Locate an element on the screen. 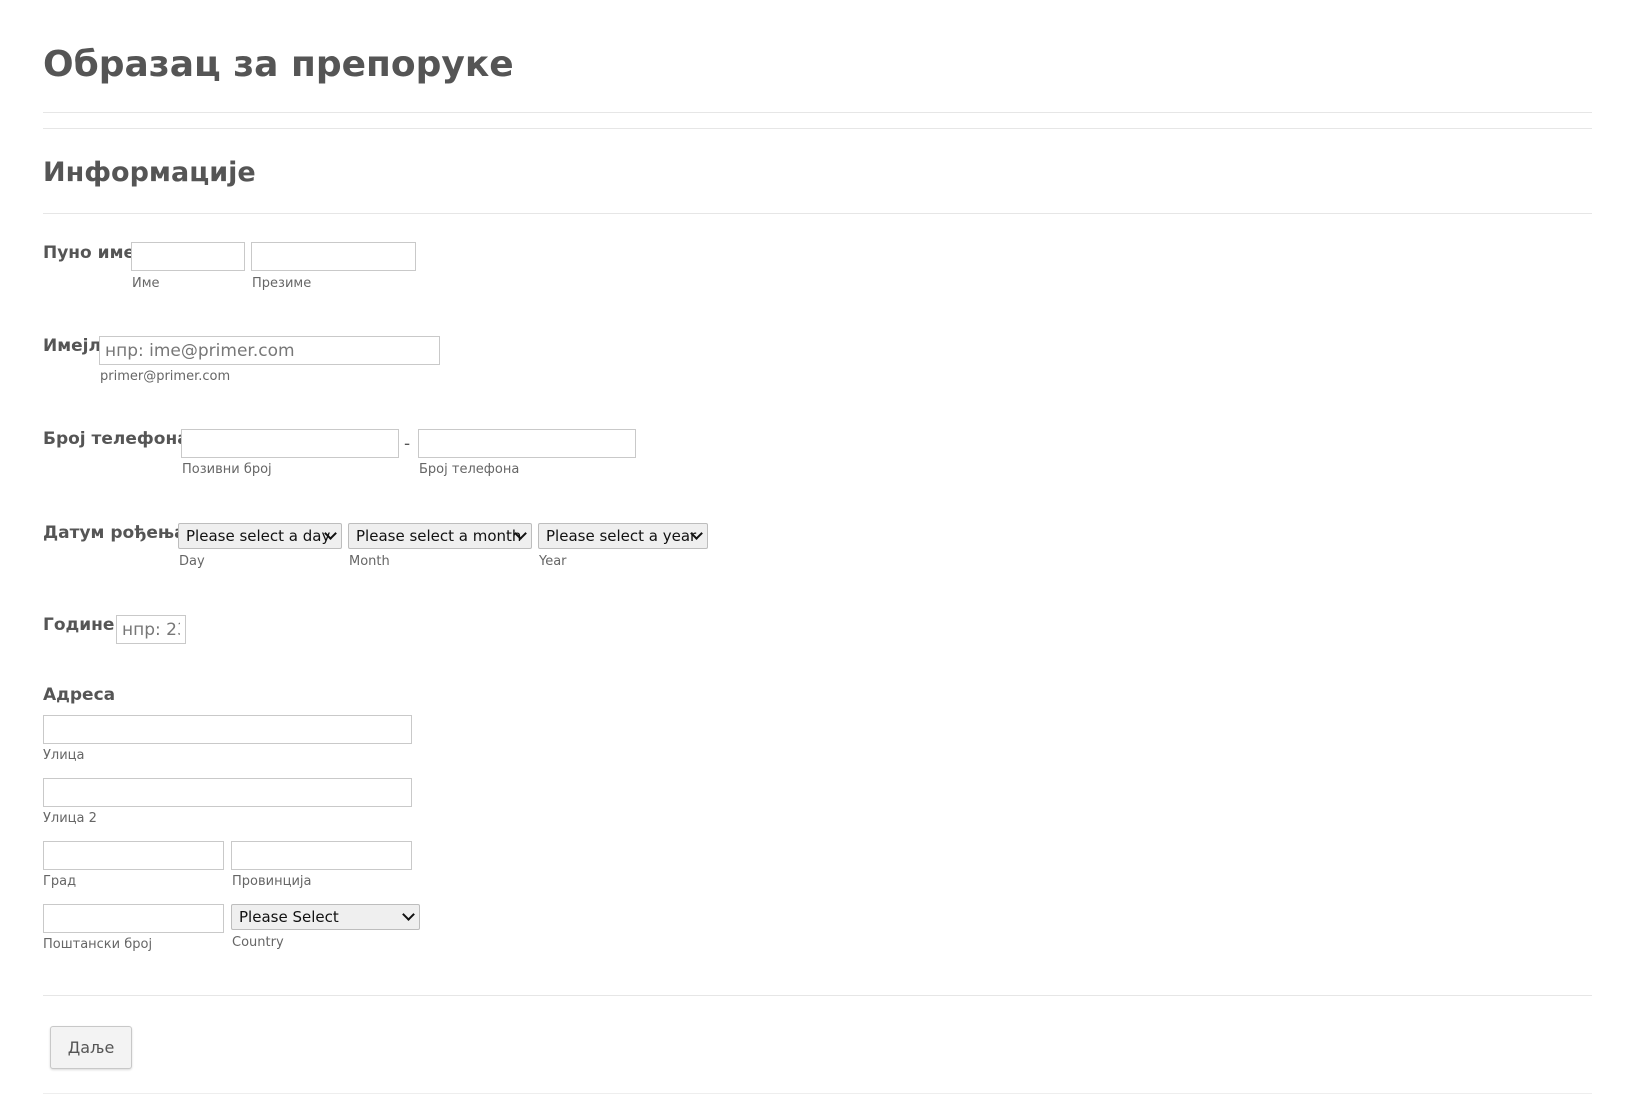 The width and height of the screenshot is (1628, 1094). birth-date-label: Датум рођења is located at coordinates (114, 533).